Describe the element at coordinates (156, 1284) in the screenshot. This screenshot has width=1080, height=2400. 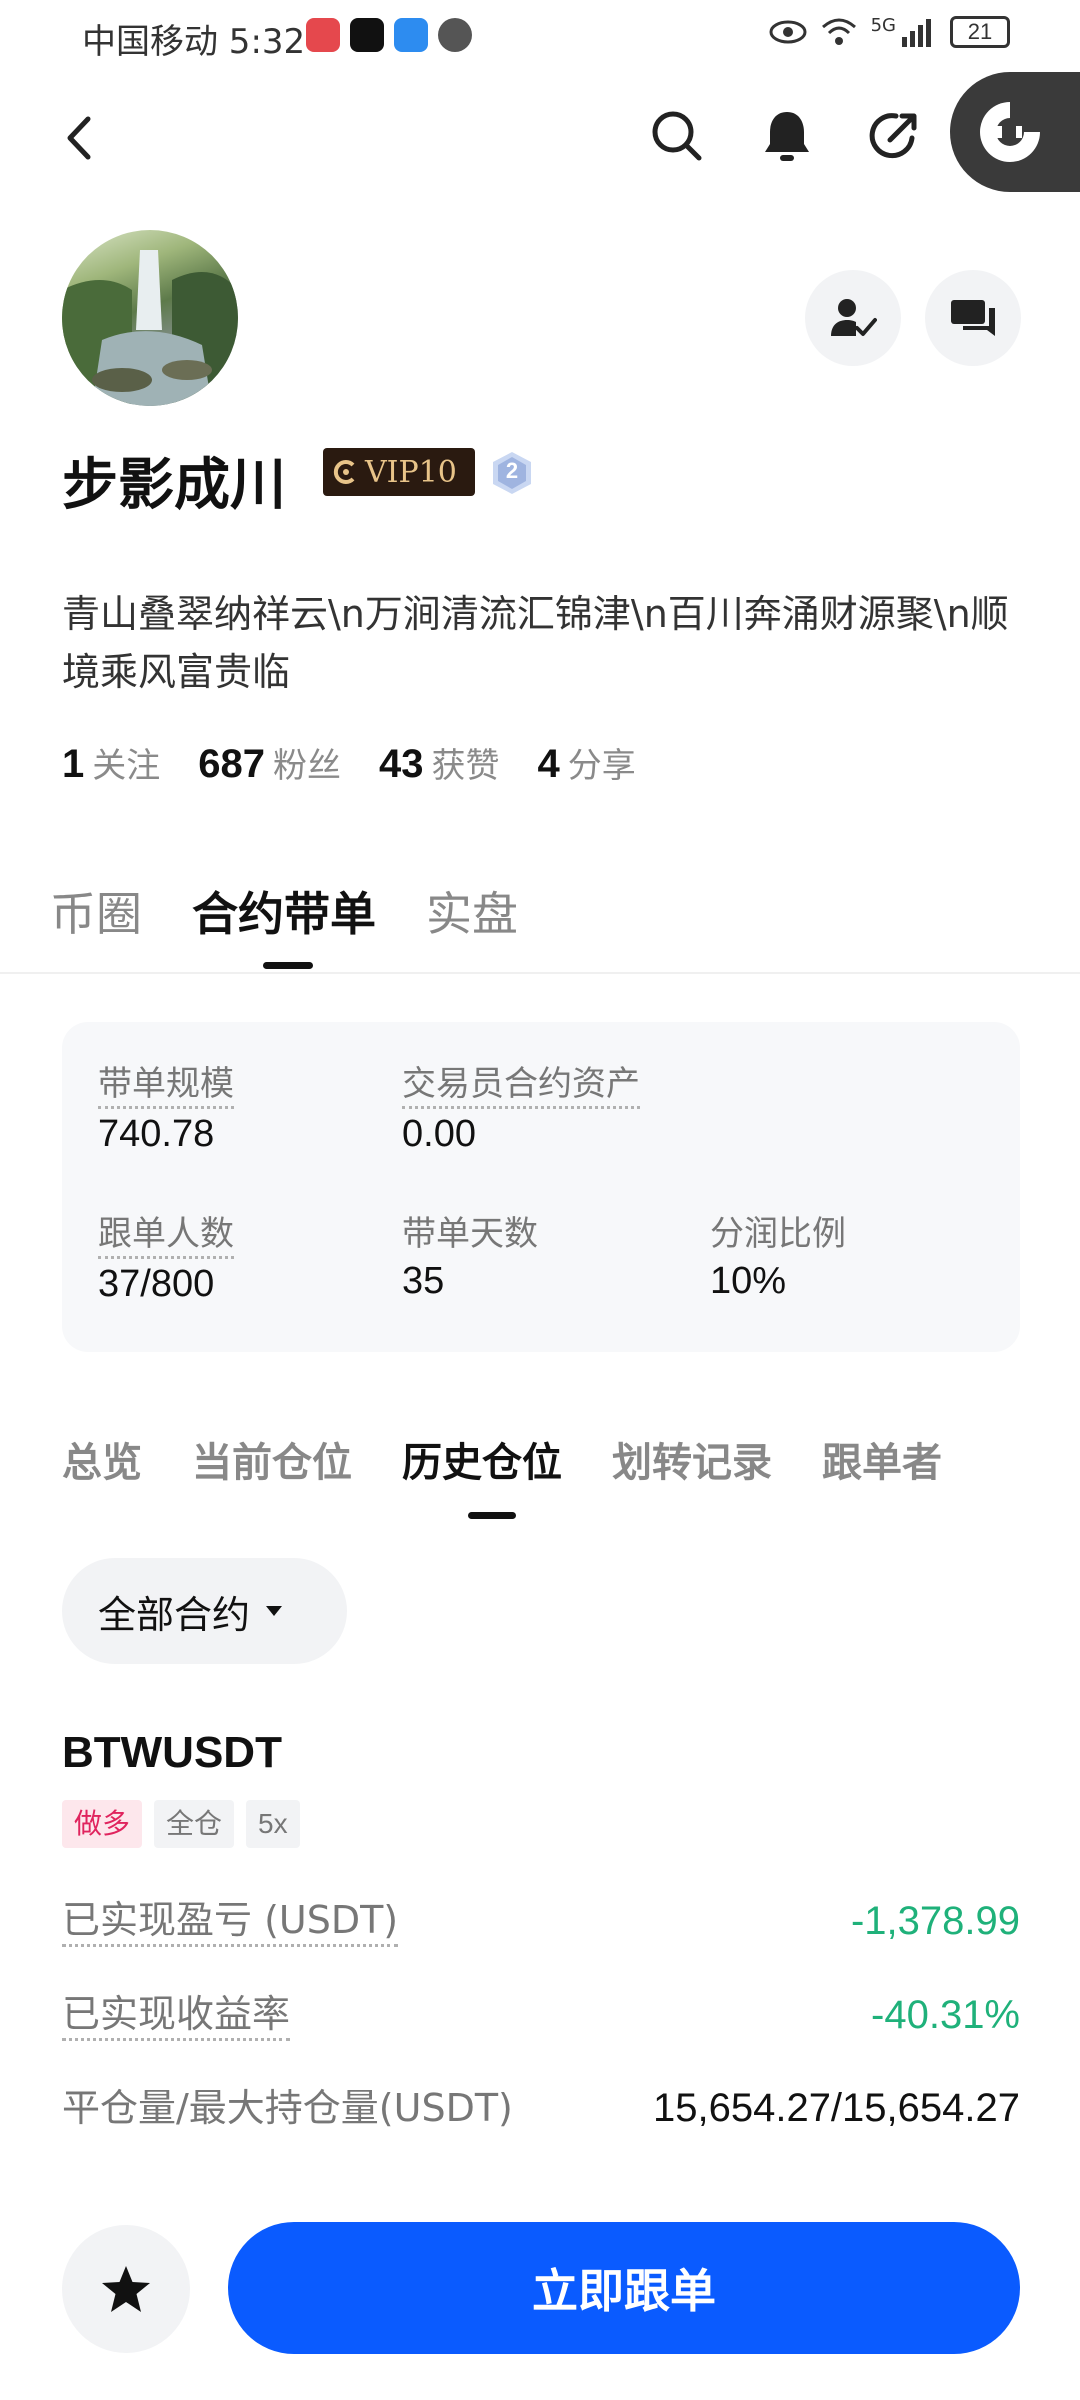
I see `stat-value: 37/800` at that location.